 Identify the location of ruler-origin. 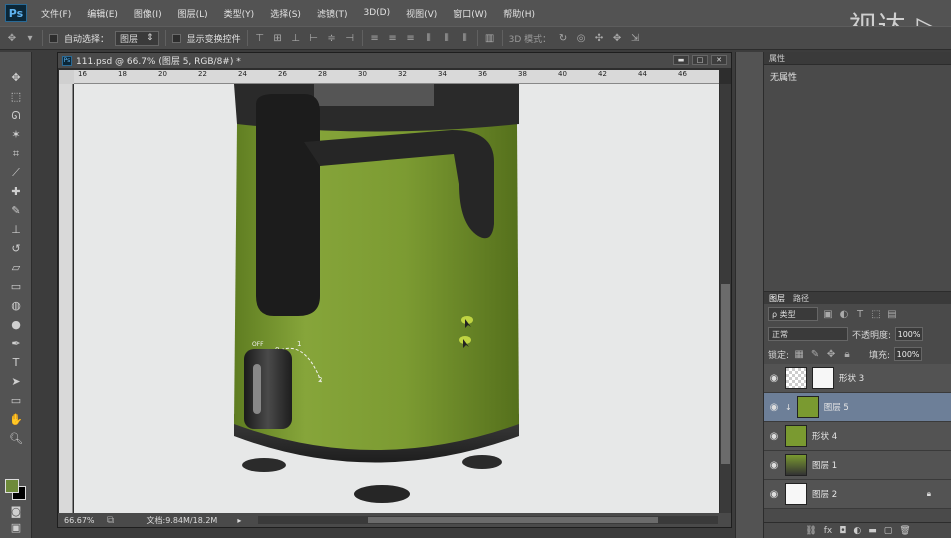
(66, 77).